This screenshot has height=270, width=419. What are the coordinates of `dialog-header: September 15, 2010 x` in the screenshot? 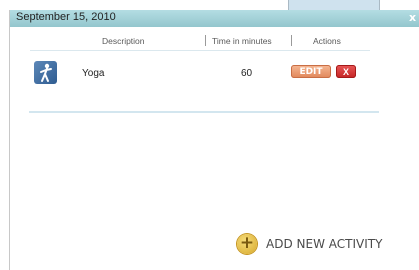 It's located at (214, 18).